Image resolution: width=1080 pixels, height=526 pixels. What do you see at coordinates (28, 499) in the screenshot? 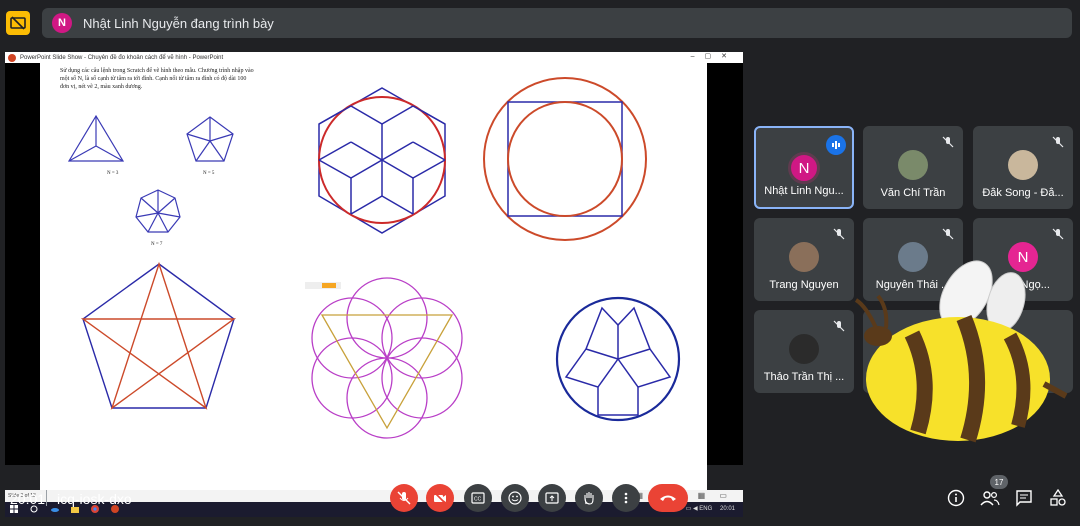
I see `meeting-clock: 20:01` at bounding box center [28, 499].